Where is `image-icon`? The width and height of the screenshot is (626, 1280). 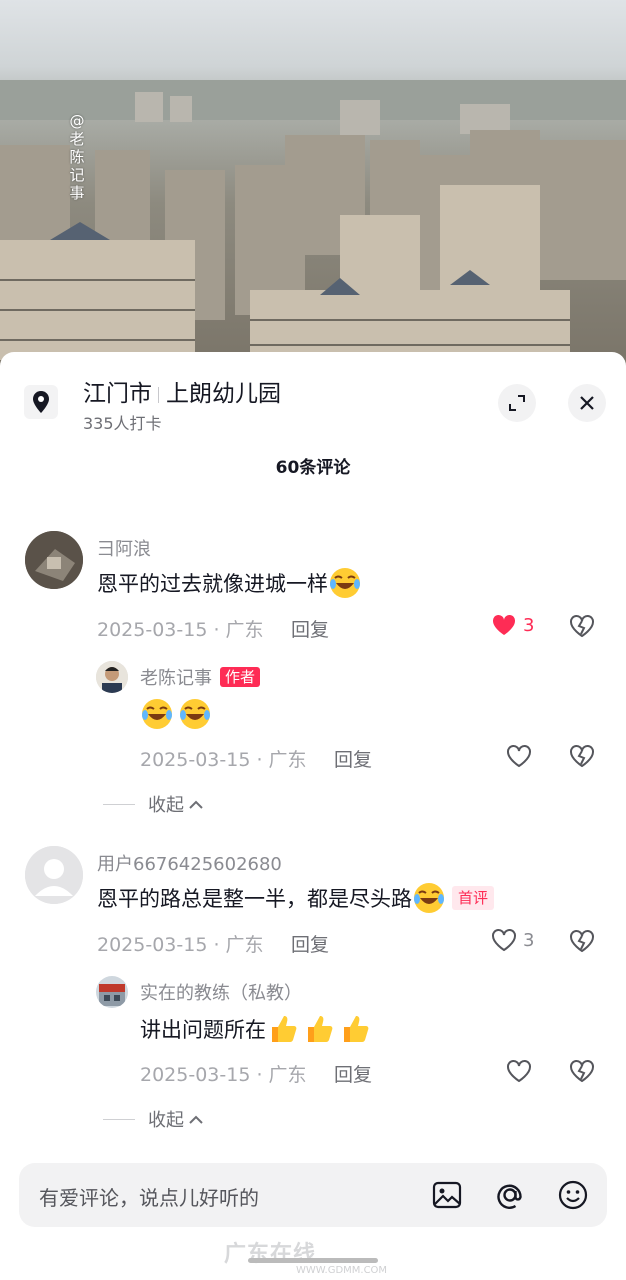 image-icon is located at coordinates (447, 1195).